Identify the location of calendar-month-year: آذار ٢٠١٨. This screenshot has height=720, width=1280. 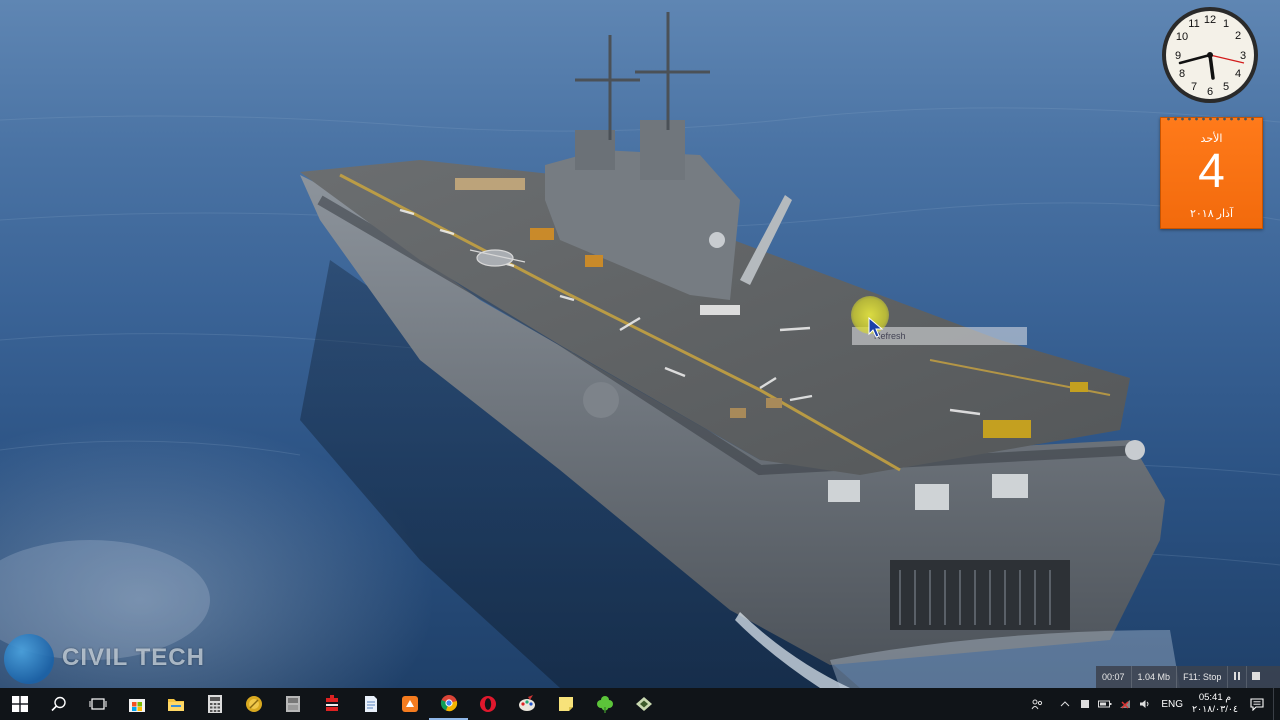
(1211, 214).